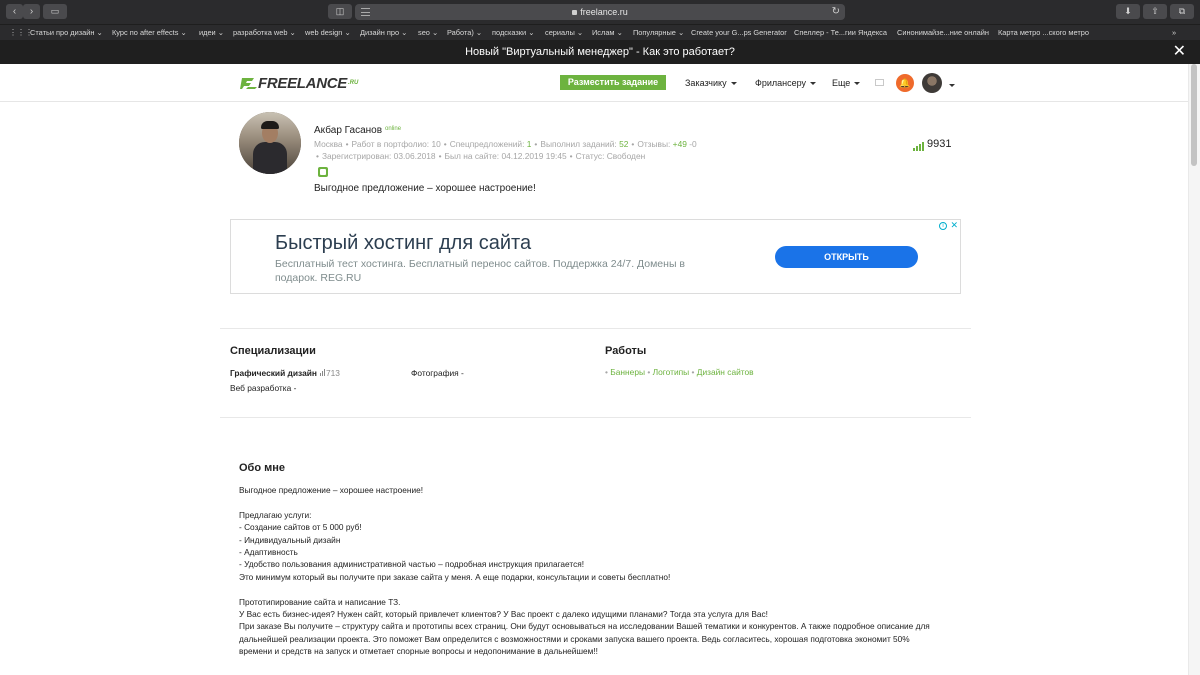 This screenshot has height=675, width=1200. Describe the element at coordinates (658, 32) in the screenshot. I see `bookmark-item: Популярные ⌄` at that location.